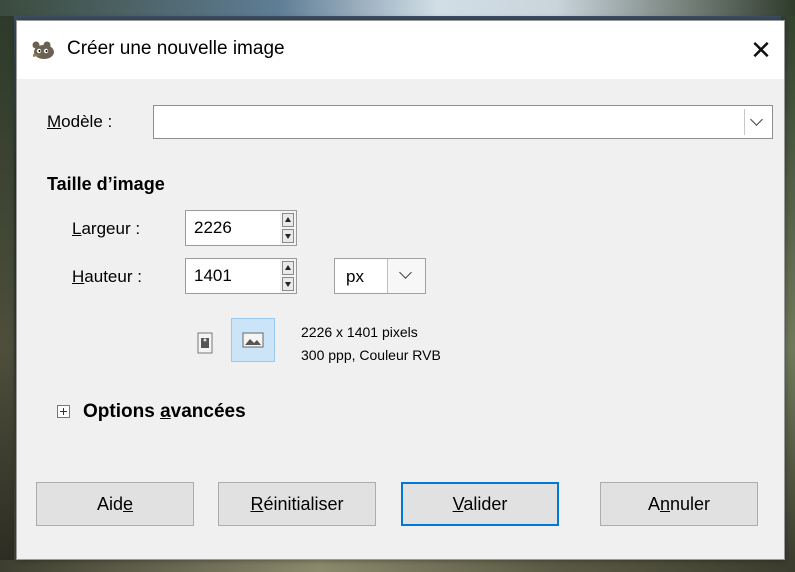 The image size is (795, 572). Describe the element at coordinates (463, 122) in the screenshot. I see `template-combobox` at that location.